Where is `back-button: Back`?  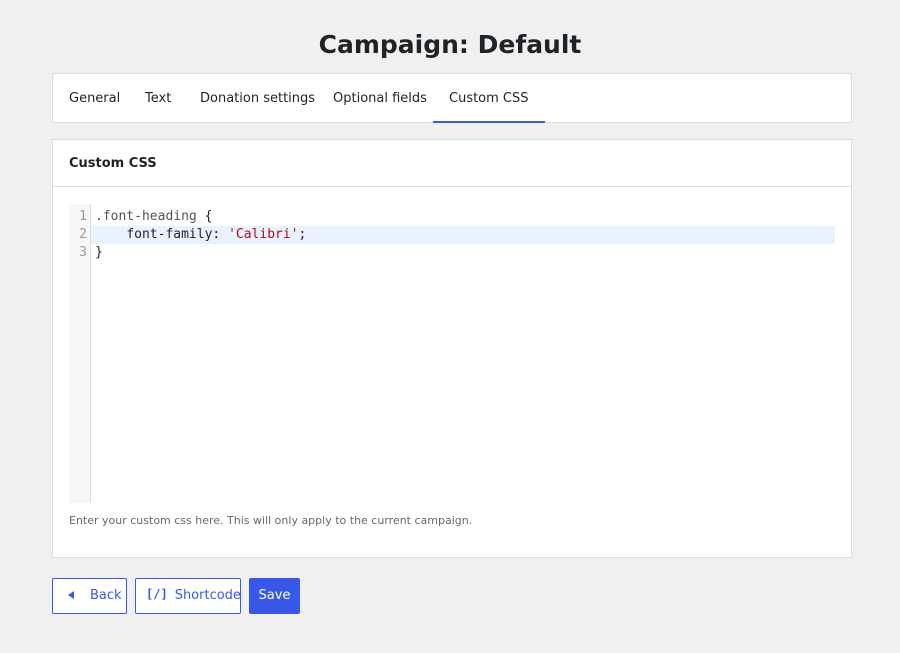
back-button: Back is located at coordinates (89, 596).